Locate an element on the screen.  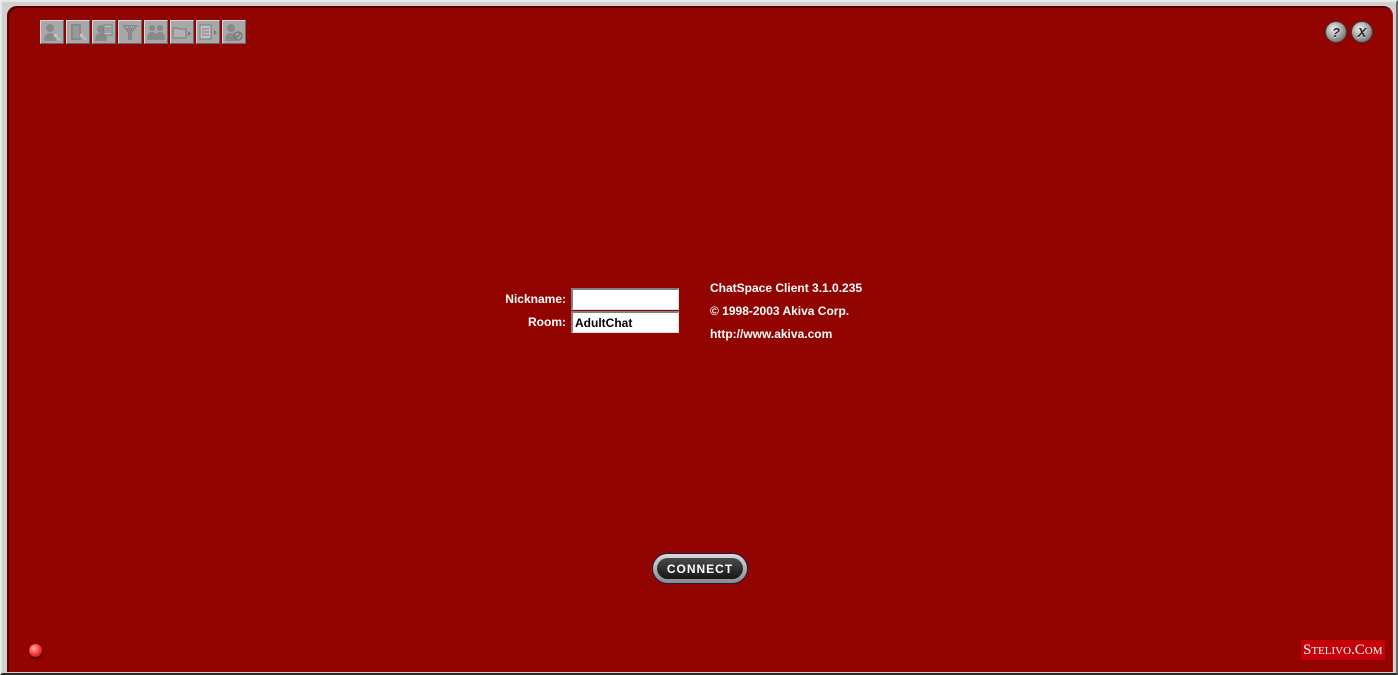
users-button is located at coordinates (156, 32).